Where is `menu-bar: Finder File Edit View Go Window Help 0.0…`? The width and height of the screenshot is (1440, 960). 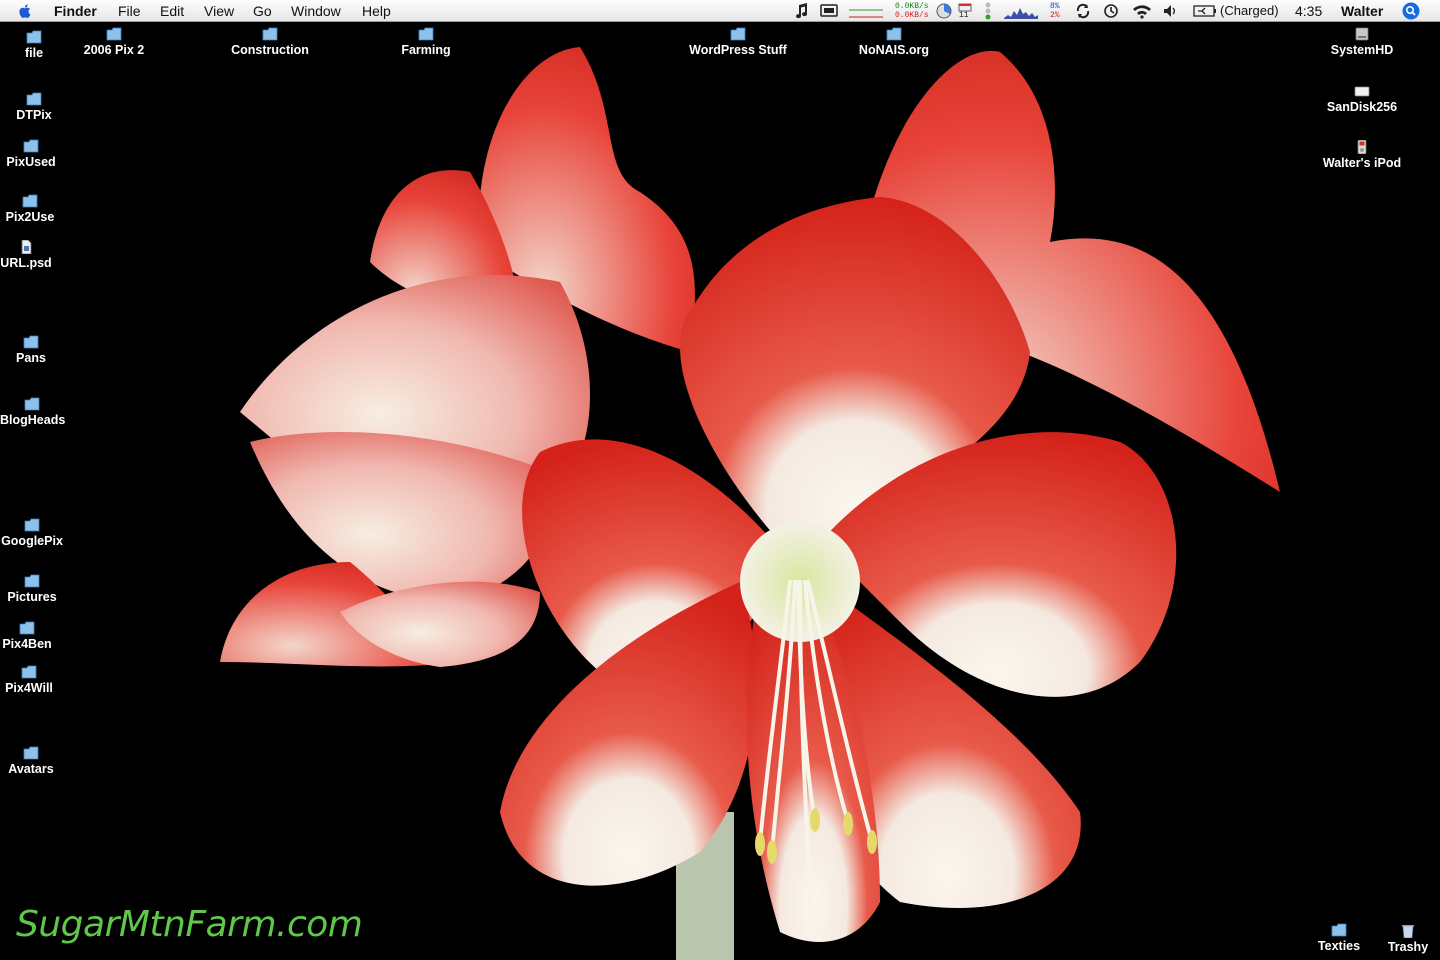 menu-bar: Finder File Edit View Go Window Help 0.0… is located at coordinates (720, 11).